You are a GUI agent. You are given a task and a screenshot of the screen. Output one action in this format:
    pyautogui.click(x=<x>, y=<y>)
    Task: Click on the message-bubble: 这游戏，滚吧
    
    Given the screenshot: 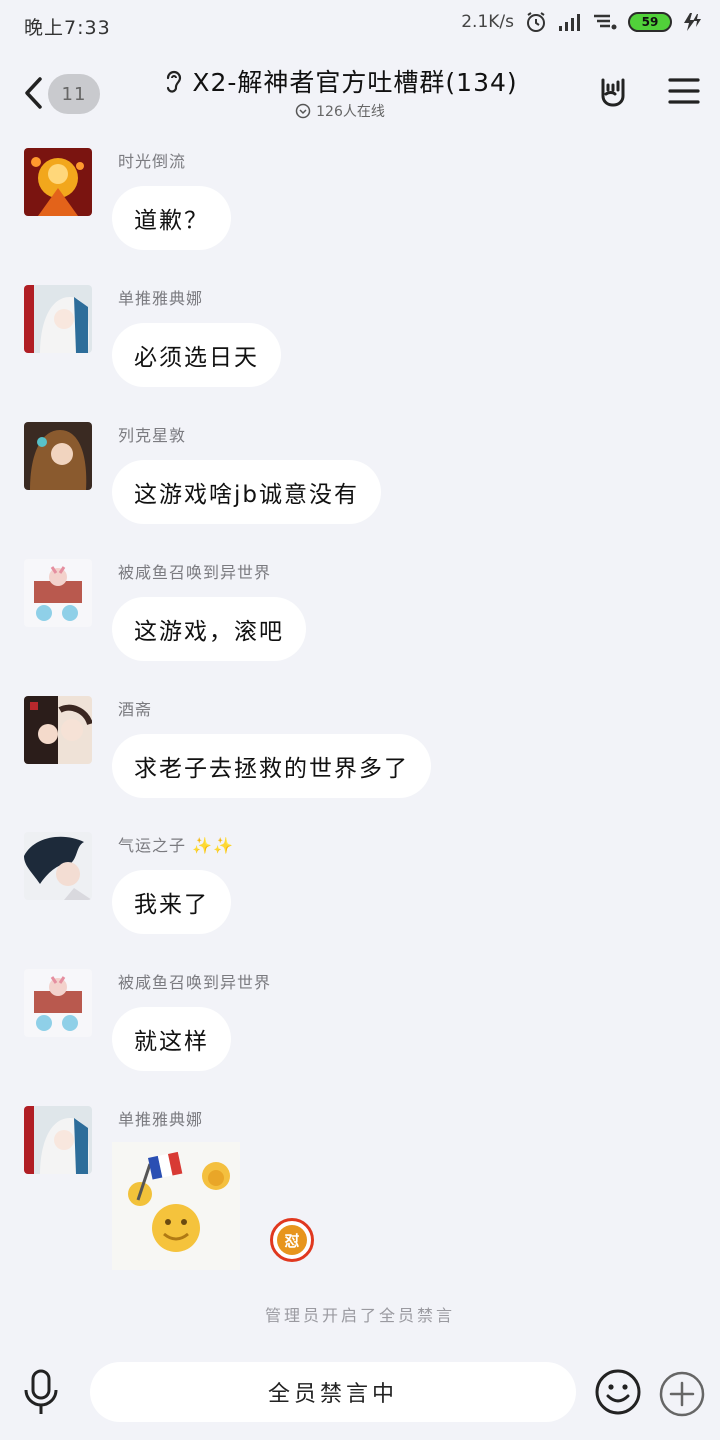 What is the action you would take?
    pyautogui.click(x=209, y=629)
    